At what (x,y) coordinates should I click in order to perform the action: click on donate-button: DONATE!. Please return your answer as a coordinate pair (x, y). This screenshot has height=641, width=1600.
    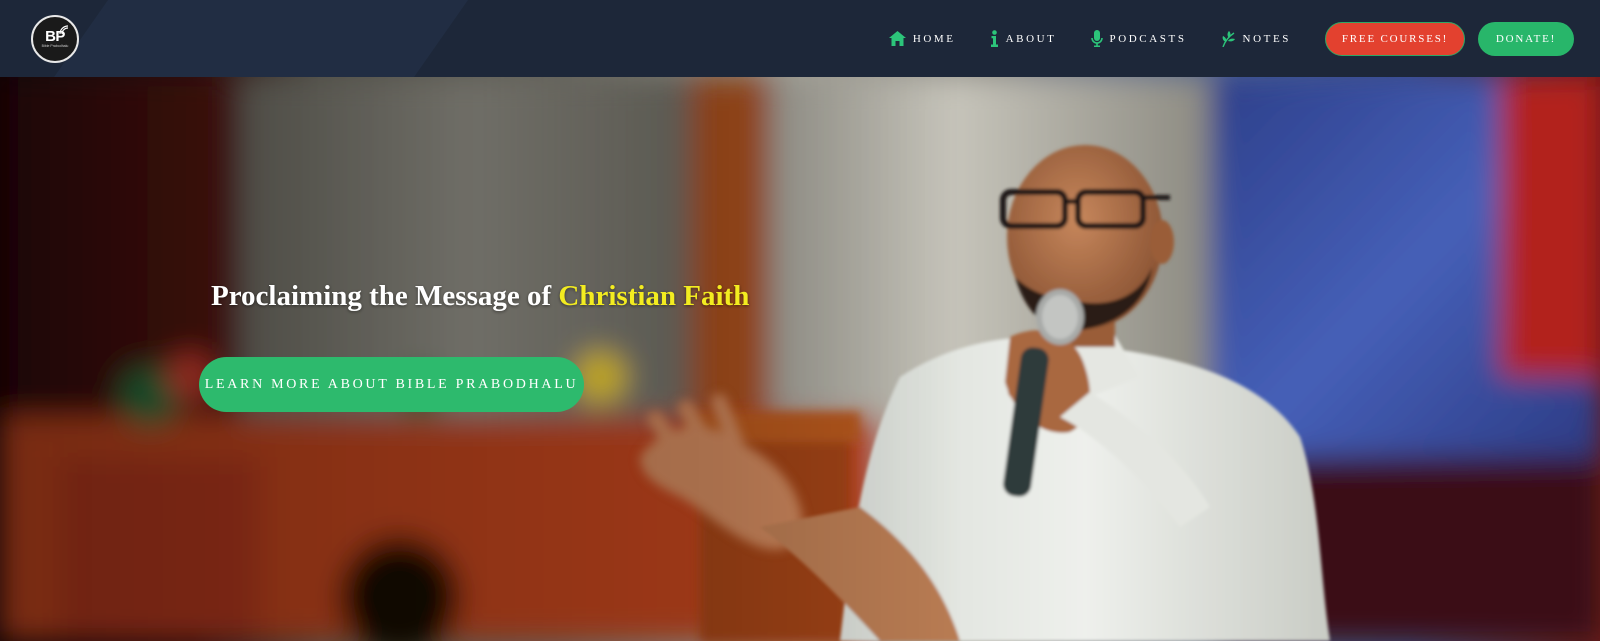
    Looking at the image, I should click on (1526, 38).